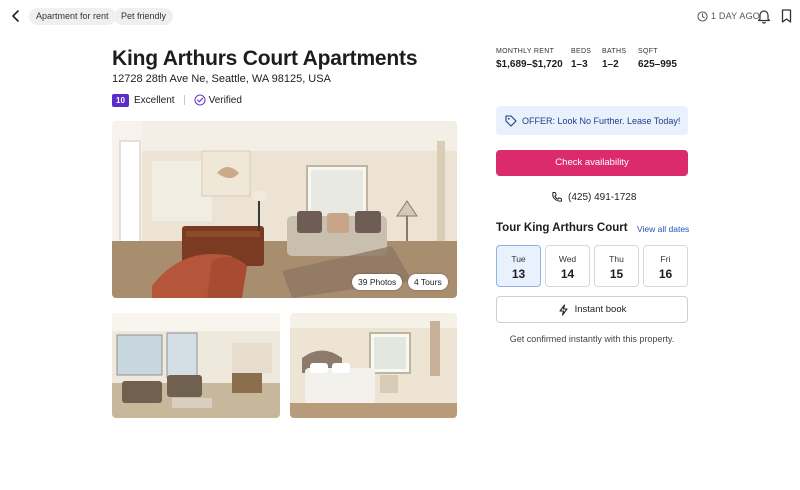  Describe the element at coordinates (702, 16) in the screenshot. I see `clock-icon` at that location.